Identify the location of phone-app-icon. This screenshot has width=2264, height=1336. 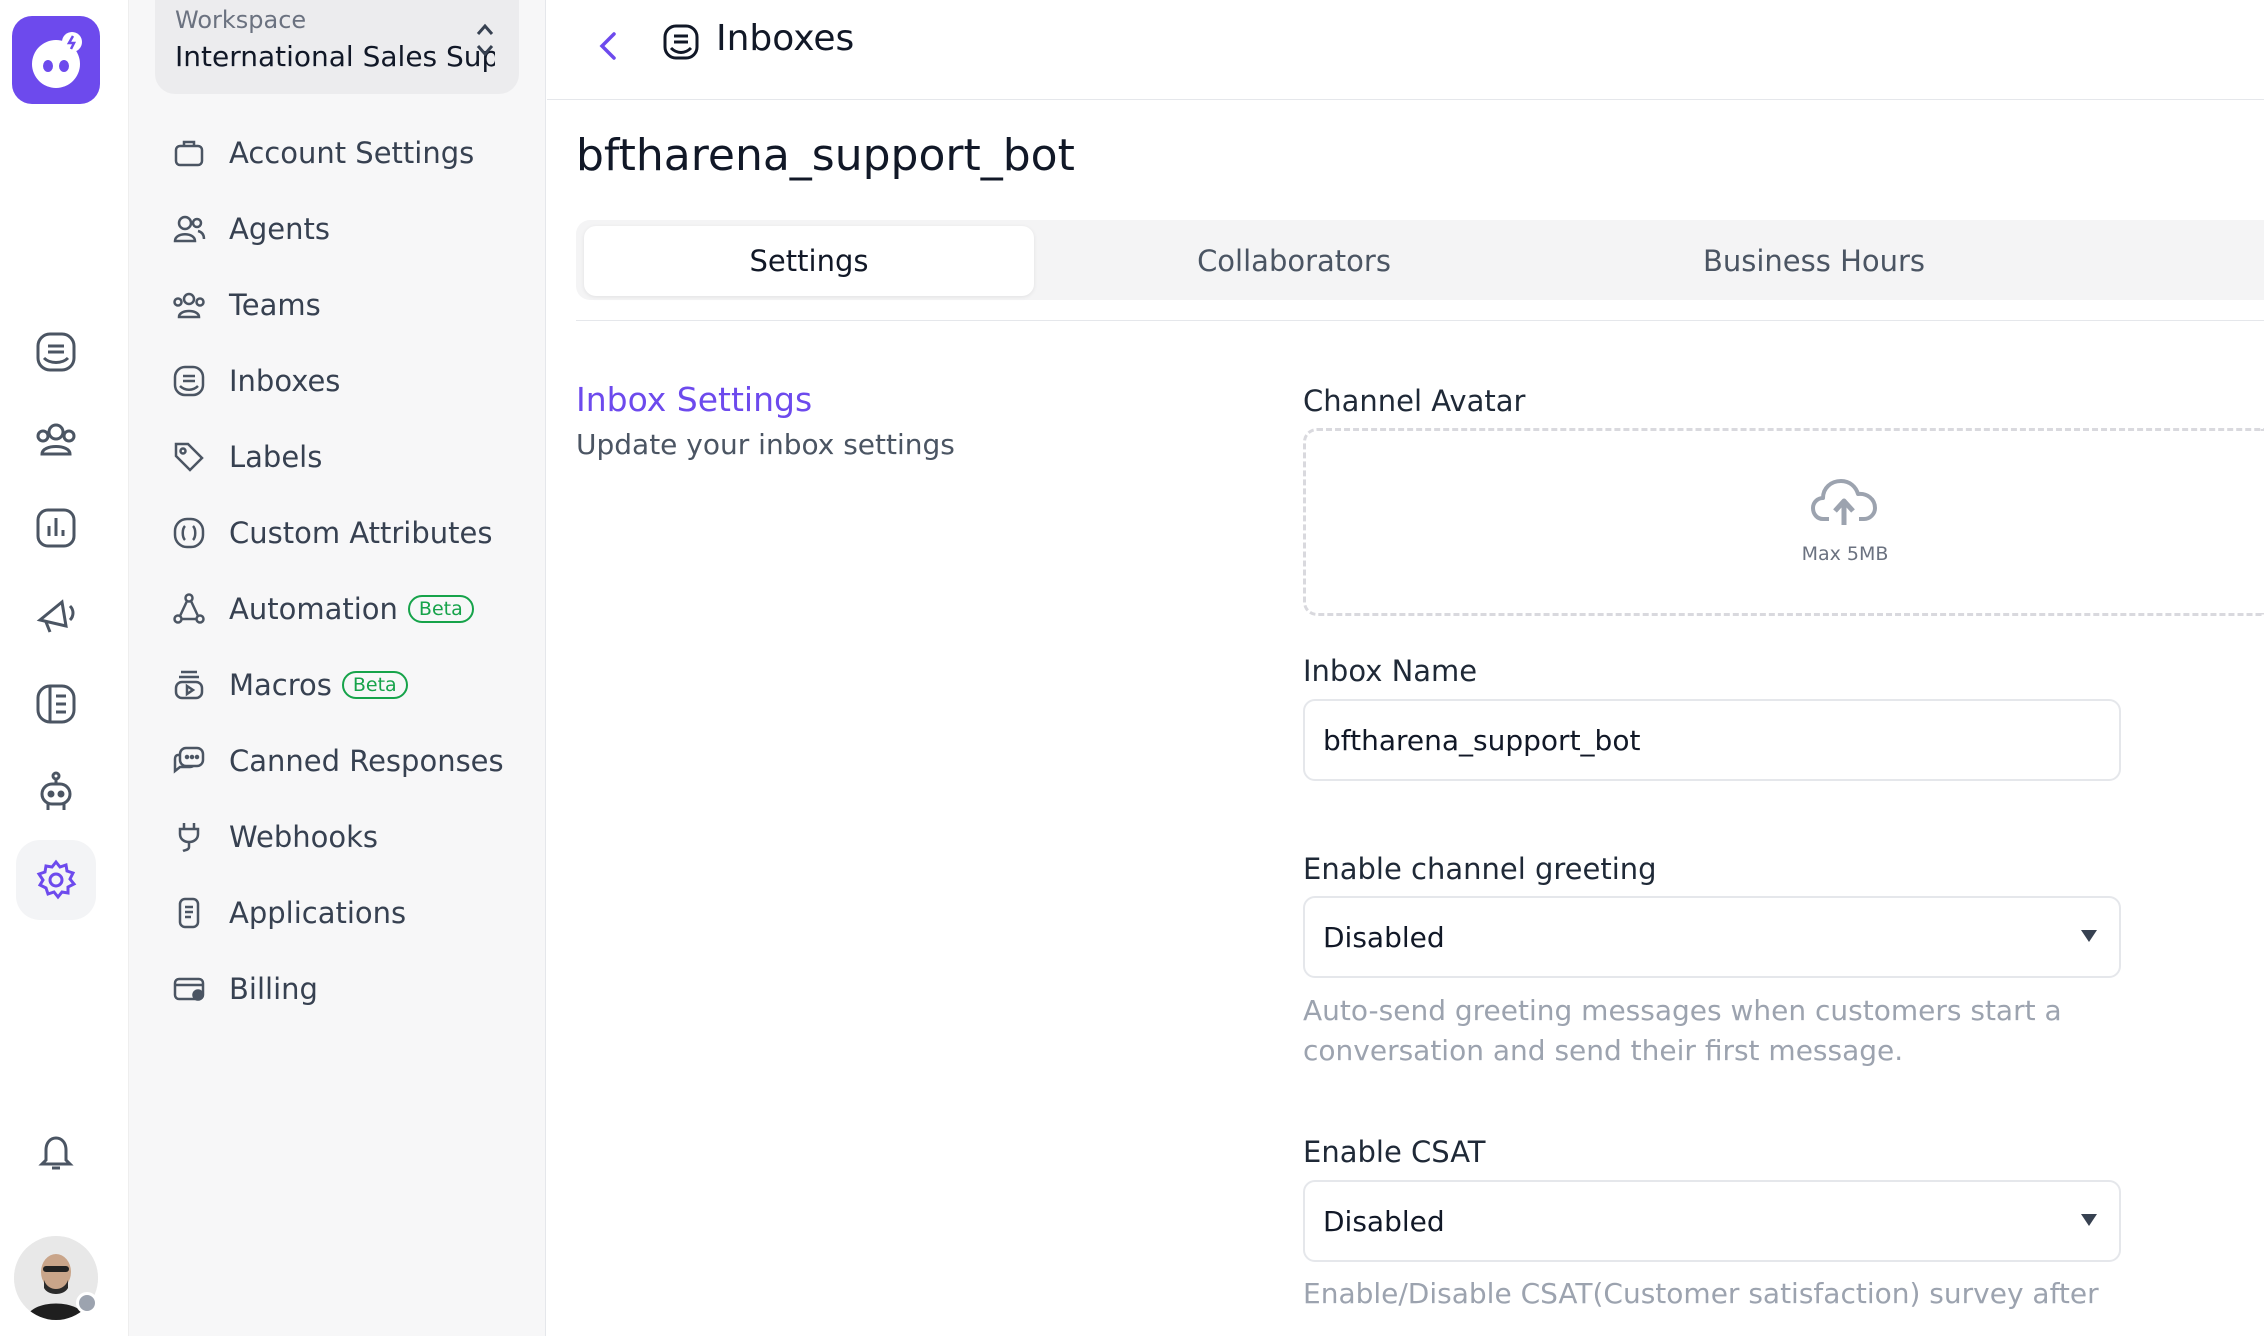
(189, 913).